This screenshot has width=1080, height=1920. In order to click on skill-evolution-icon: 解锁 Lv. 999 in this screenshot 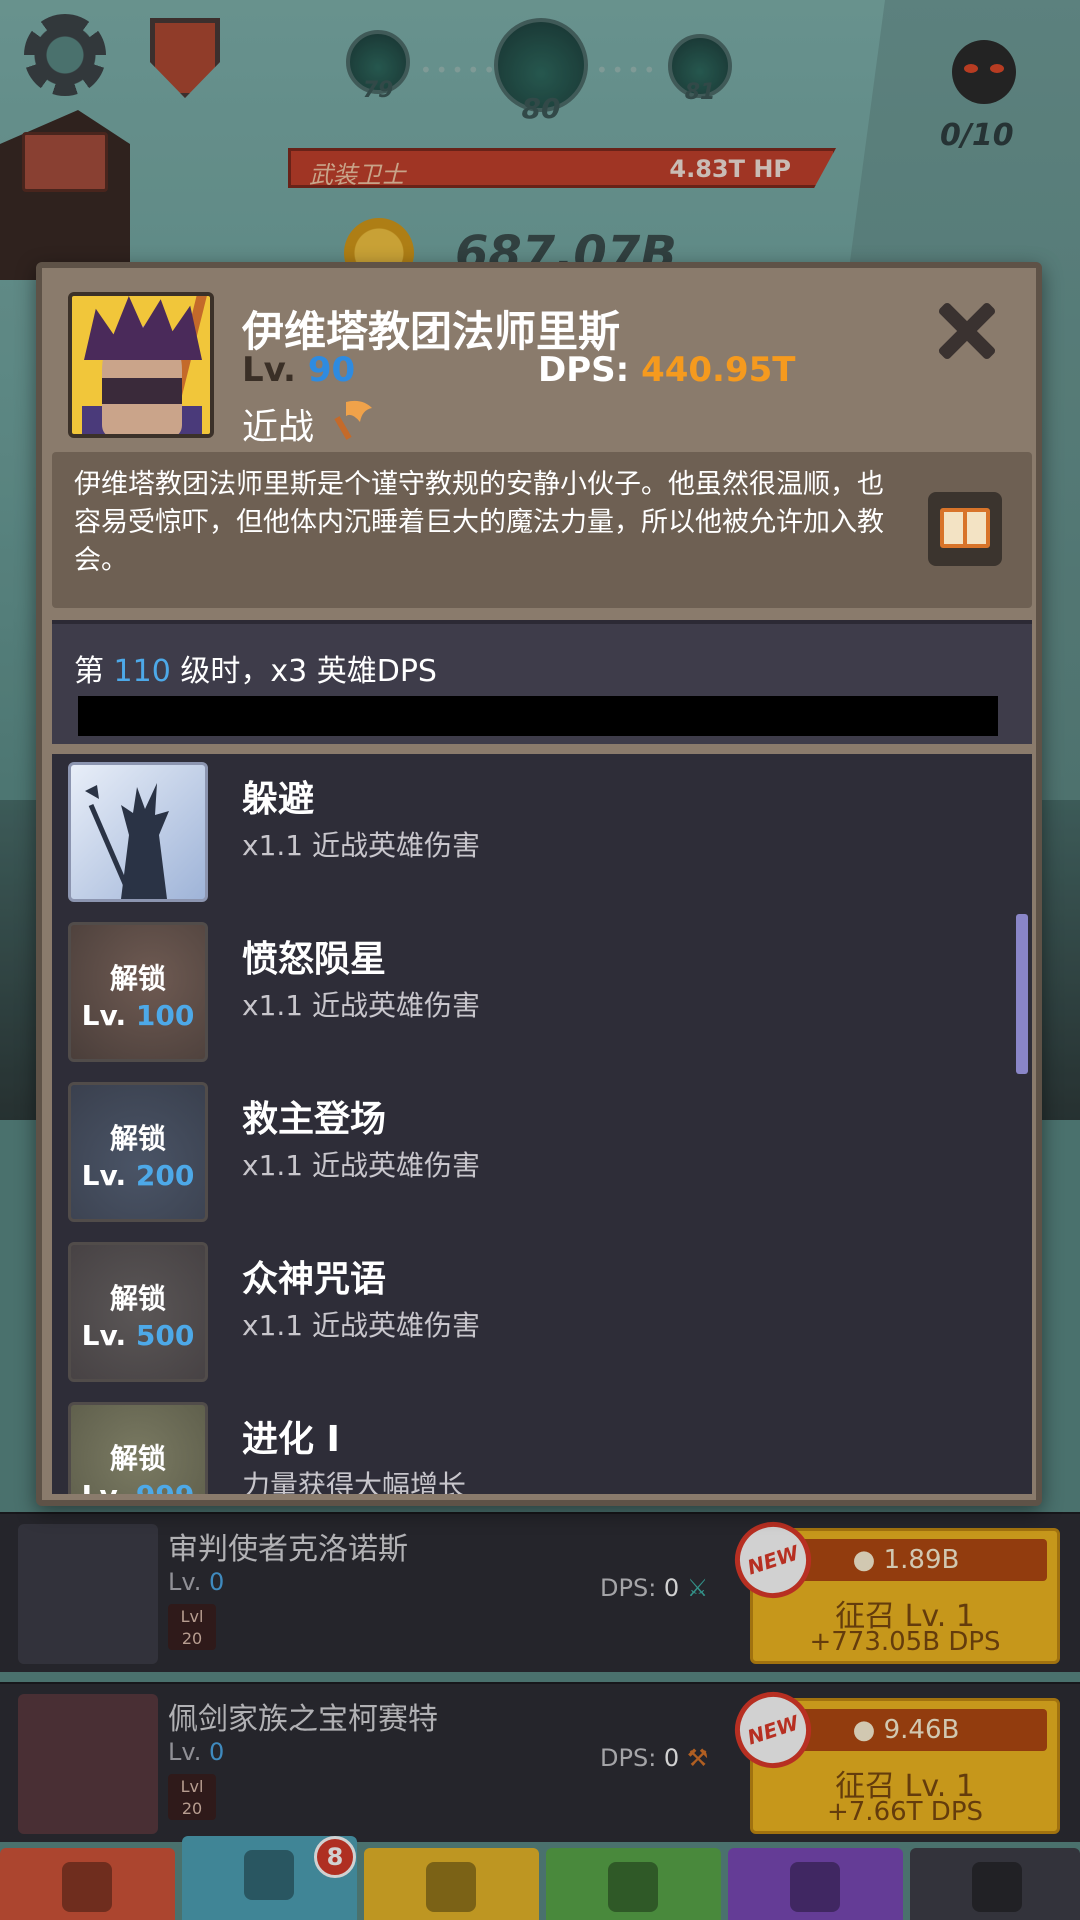, I will do `click(138, 1448)`.